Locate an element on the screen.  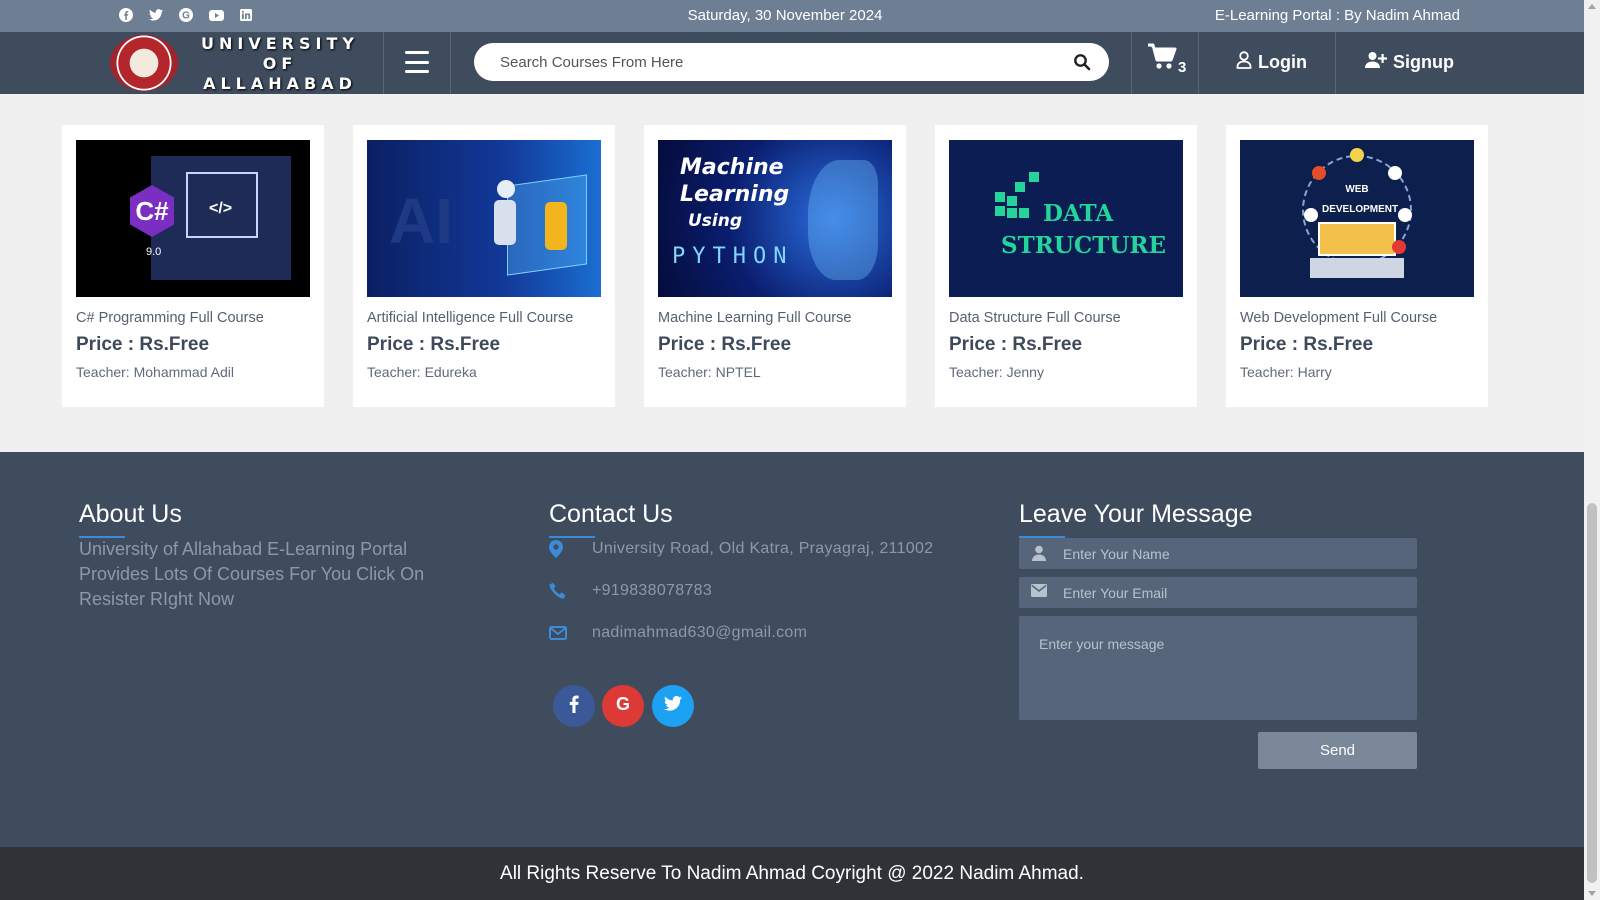
course-title: Data Structure Full Course is located at coordinates (1066, 318).